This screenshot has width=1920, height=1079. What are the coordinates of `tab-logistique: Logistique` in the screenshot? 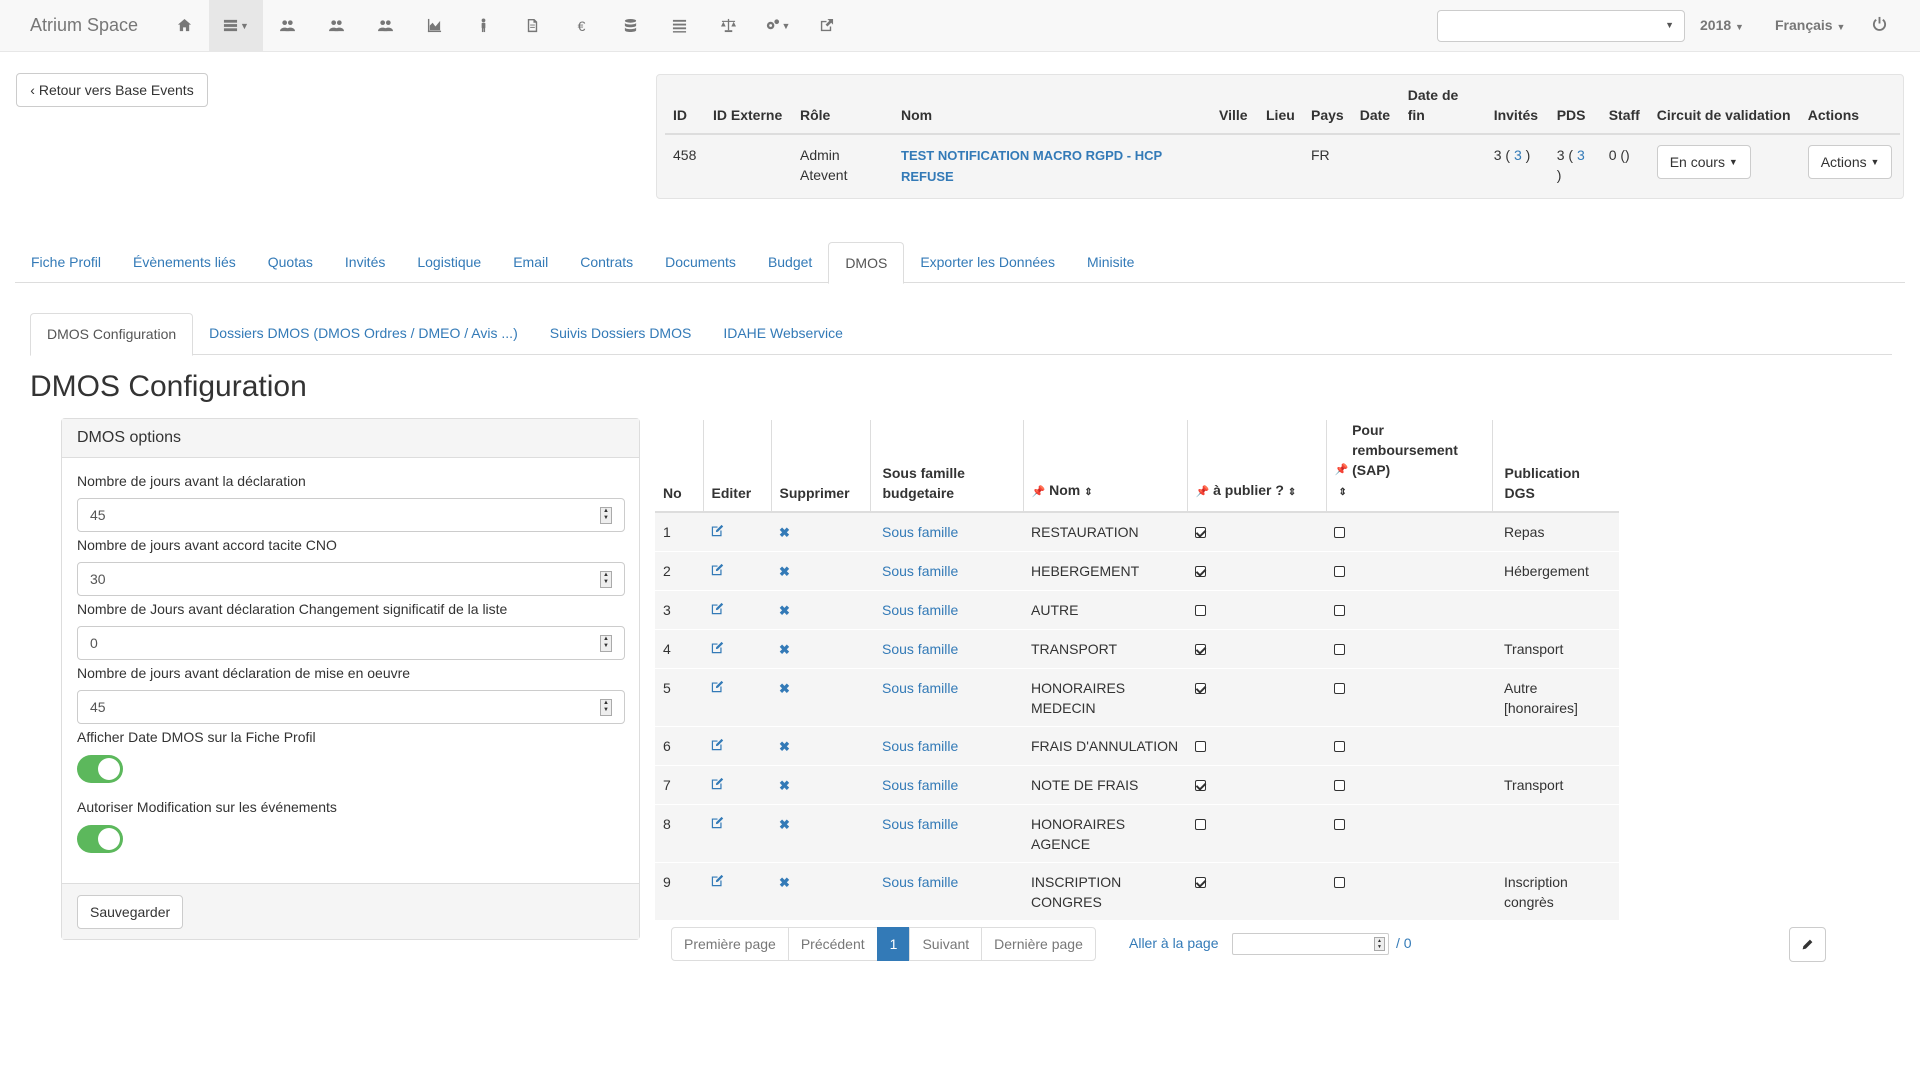 It's located at (449, 262).